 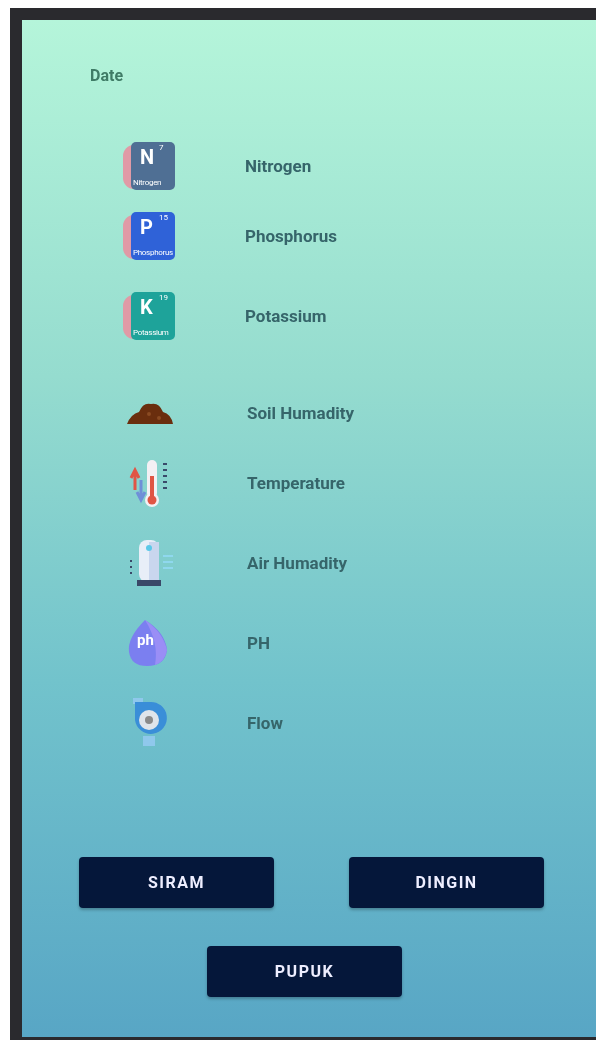 What do you see at coordinates (176, 882) in the screenshot?
I see `action-button: SIRAM` at bounding box center [176, 882].